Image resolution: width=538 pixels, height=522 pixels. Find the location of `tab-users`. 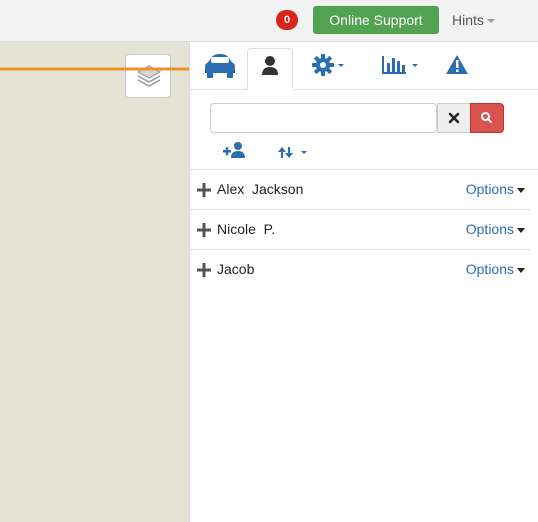

tab-users is located at coordinates (270, 69).